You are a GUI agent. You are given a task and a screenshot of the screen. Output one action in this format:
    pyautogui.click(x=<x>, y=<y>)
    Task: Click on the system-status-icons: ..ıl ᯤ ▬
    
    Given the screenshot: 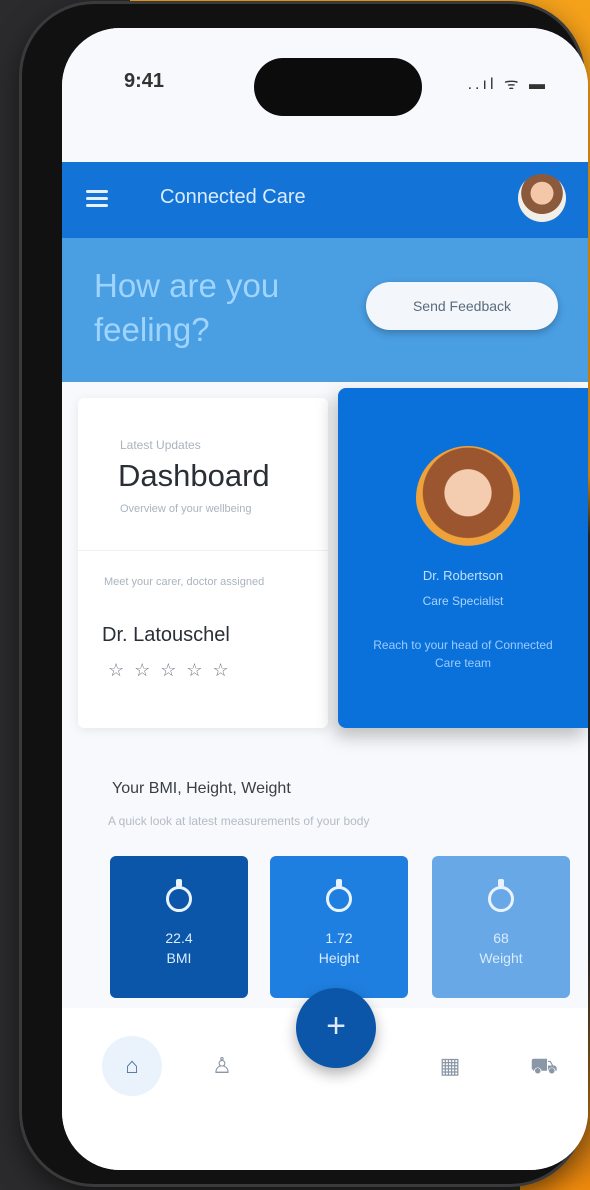 What is the action you would take?
    pyautogui.click(x=507, y=84)
    